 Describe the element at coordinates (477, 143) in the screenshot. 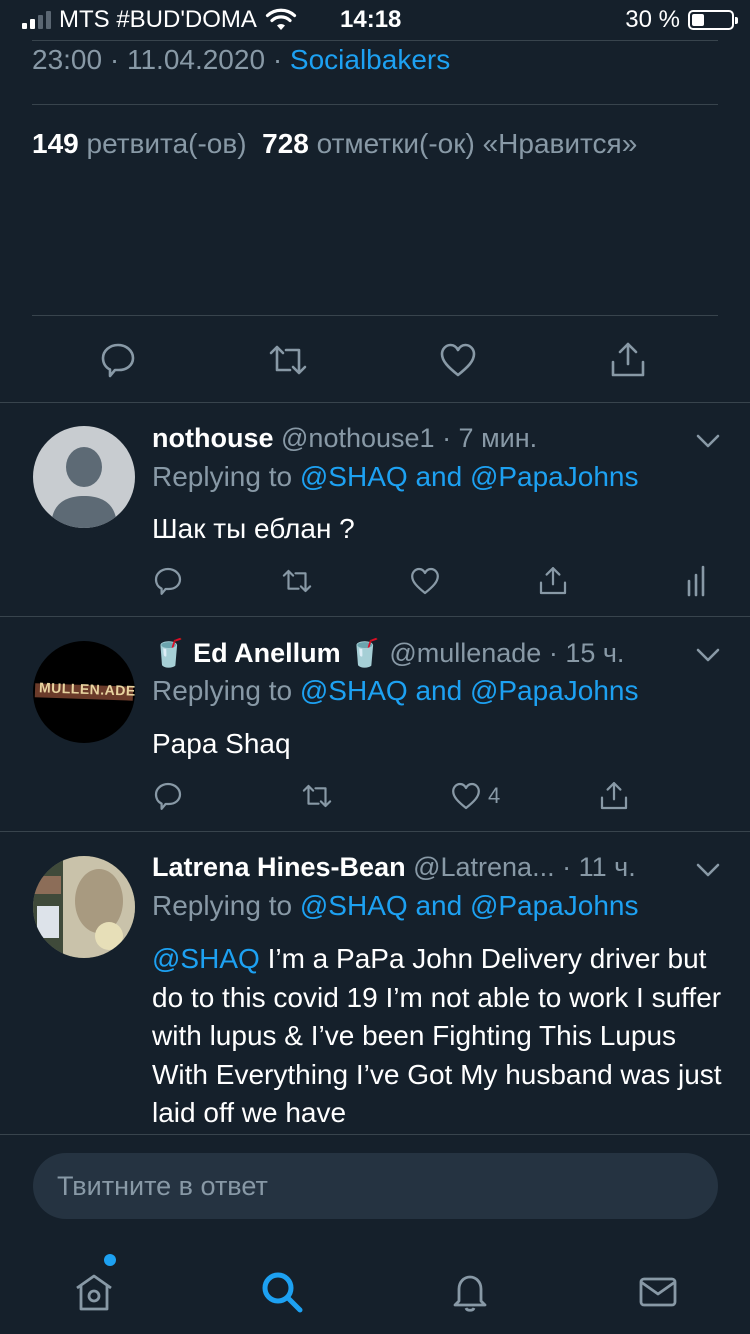

I see `likes-label: отметки(-ок) «Нравится»` at that location.